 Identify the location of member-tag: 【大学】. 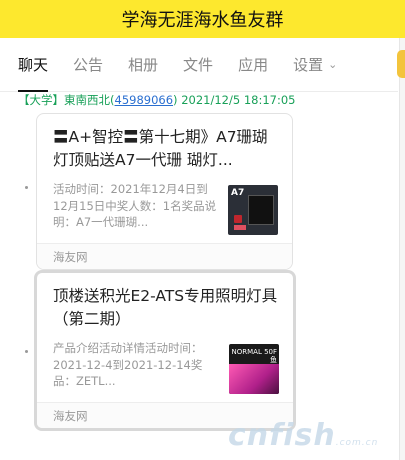
(41, 100).